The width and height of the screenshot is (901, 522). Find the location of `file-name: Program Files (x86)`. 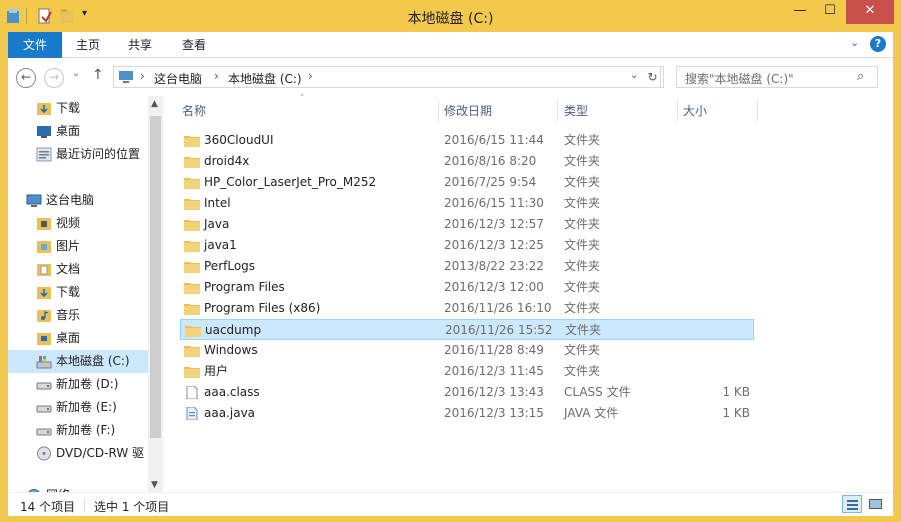

file-name: Program Files (x86) is located at coordinates (262, 308).